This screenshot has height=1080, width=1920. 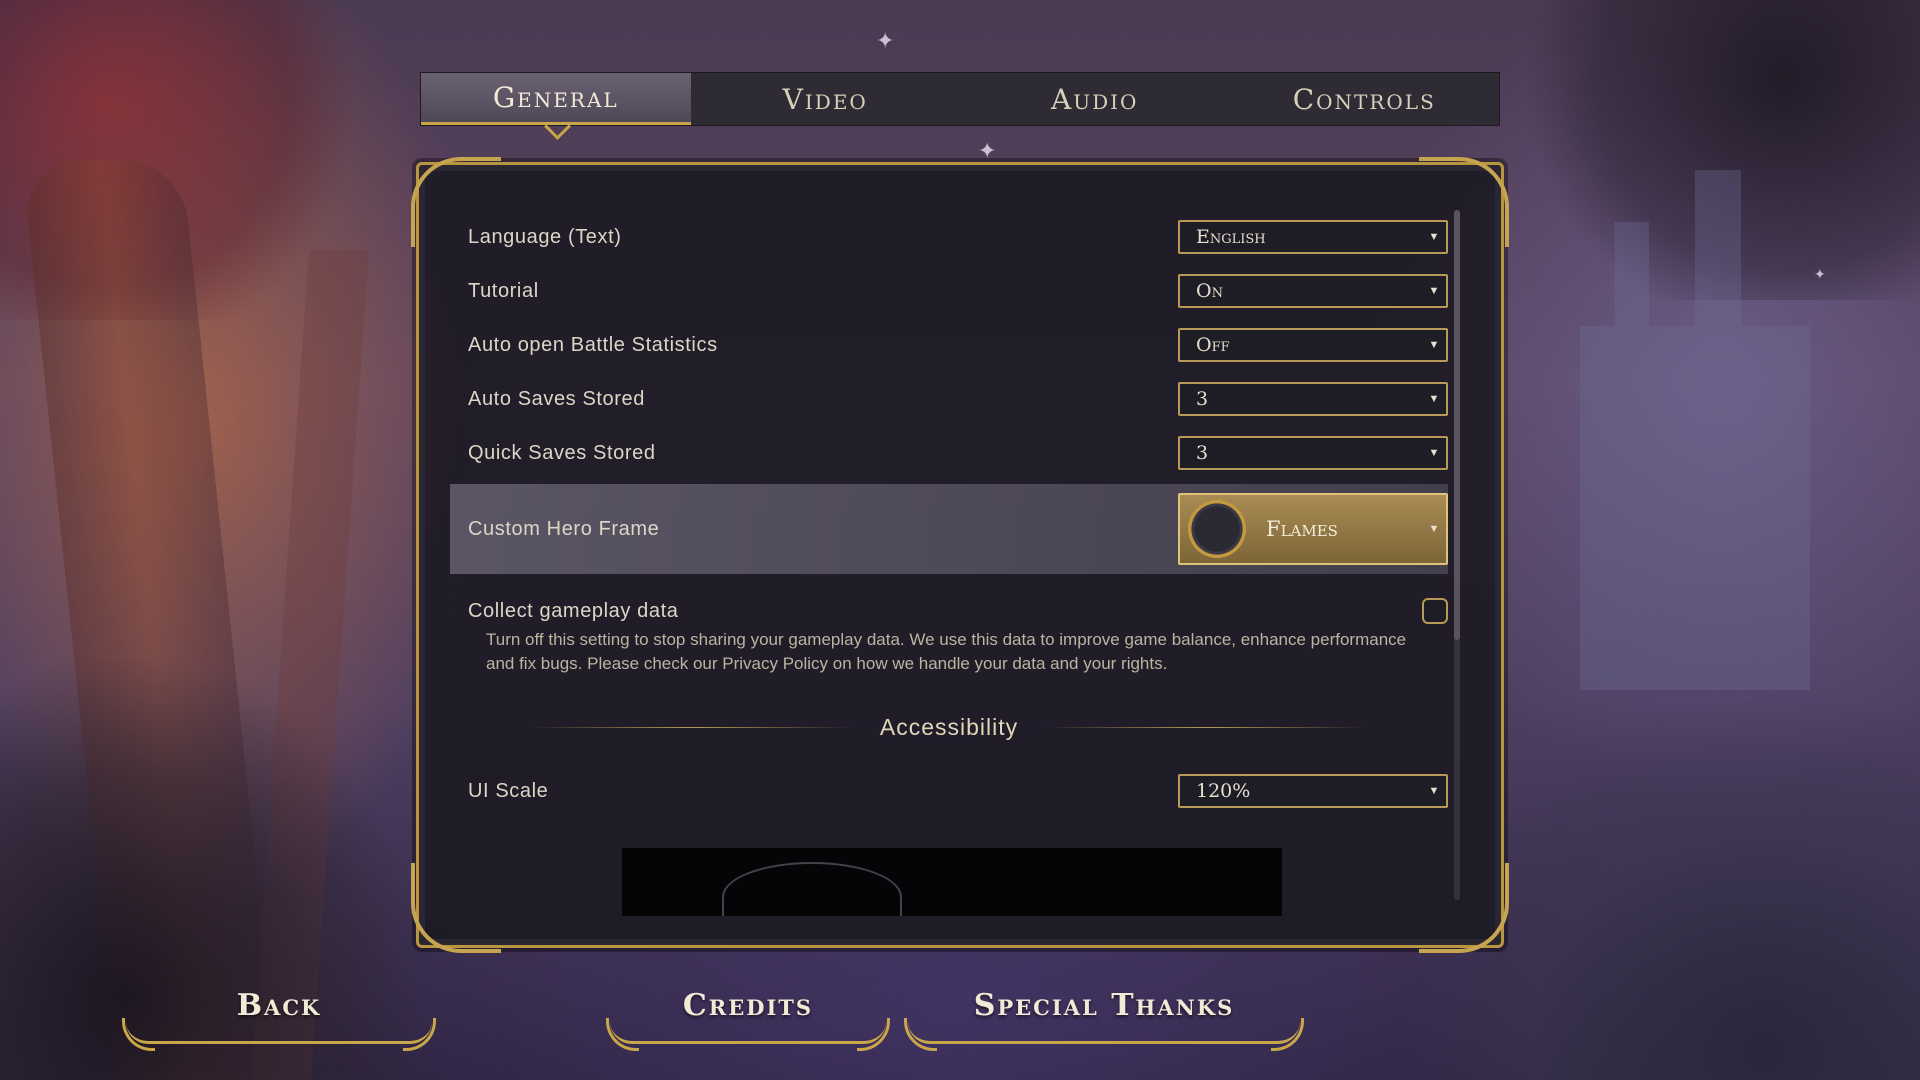 I want to click on tab-label: Controls, so click(x=1364, y=99).